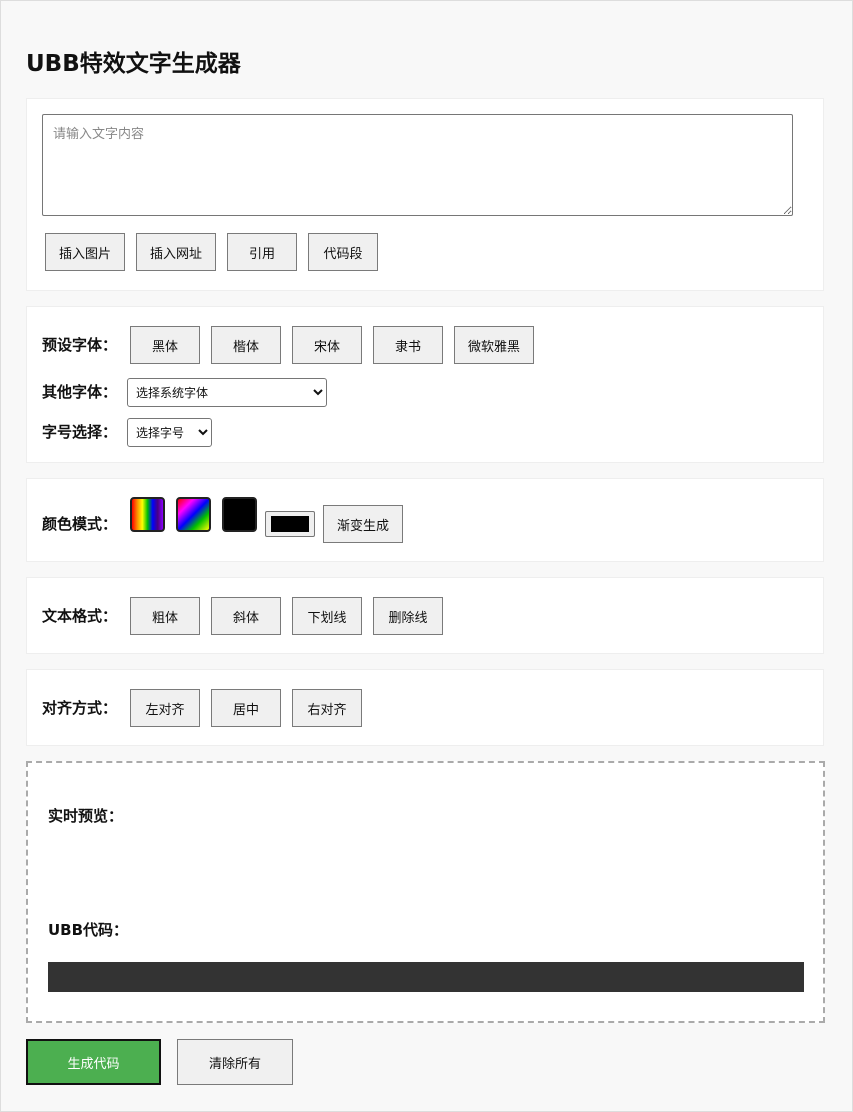 The width and height of the screenshot is (853, 1112). I want to click on insert-image-button: 插入图片, so click(85, 252).